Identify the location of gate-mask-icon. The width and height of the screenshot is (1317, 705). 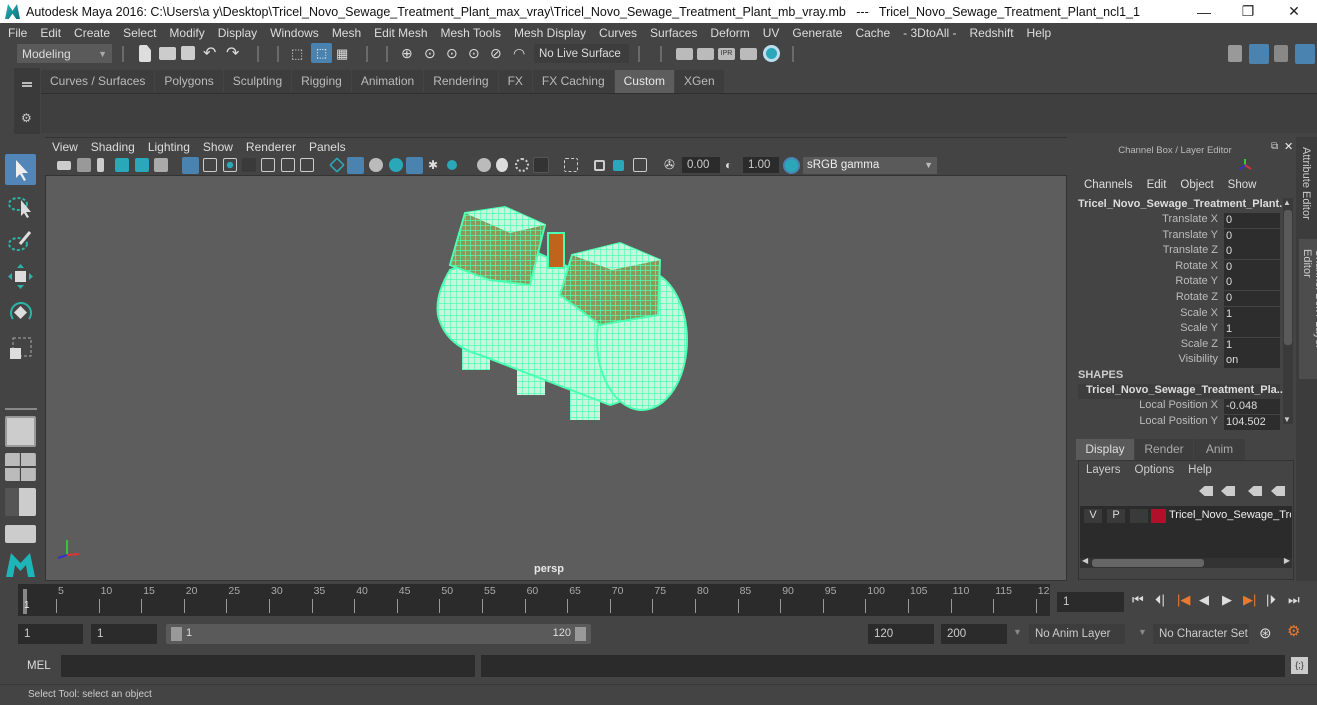
(249, 165).